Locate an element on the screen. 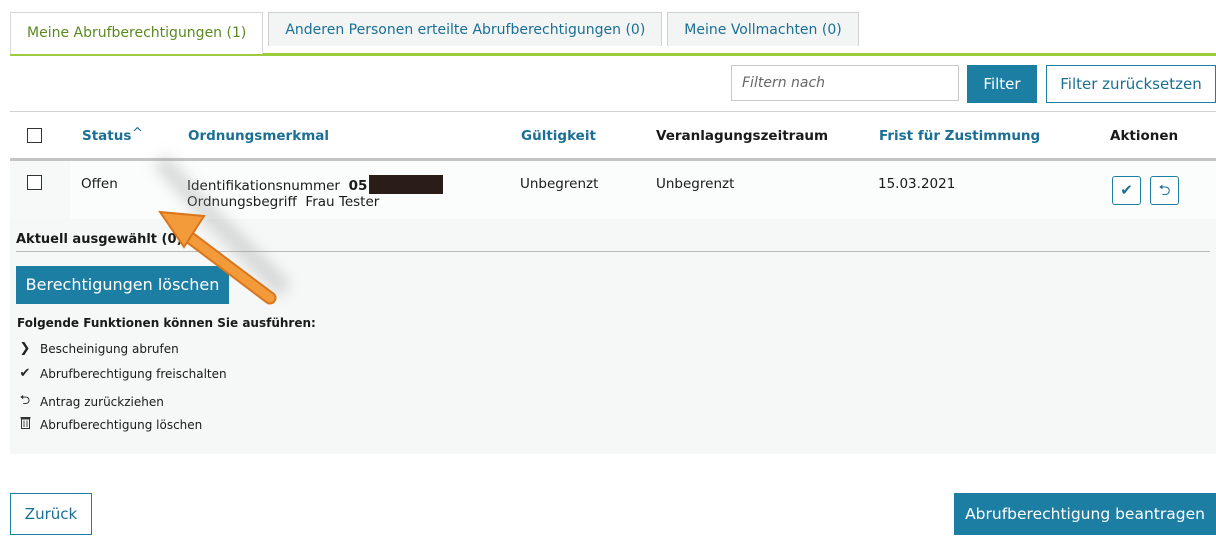 The width and height of the screenshot is (1216, 555). row-gueltigkeit: Unbegrenzt is located at coordinates (559, 184).